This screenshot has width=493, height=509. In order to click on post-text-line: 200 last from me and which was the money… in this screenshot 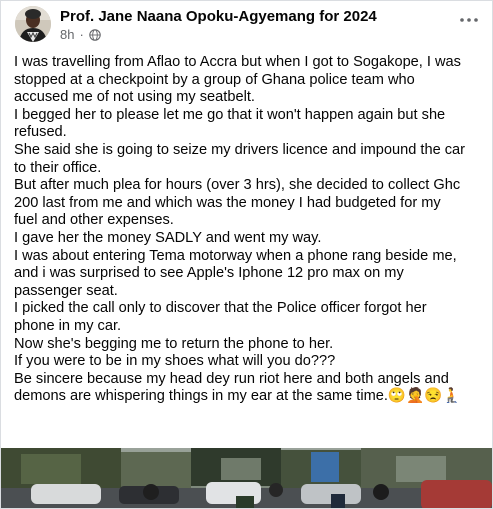, I will do `click(227, 202)`.